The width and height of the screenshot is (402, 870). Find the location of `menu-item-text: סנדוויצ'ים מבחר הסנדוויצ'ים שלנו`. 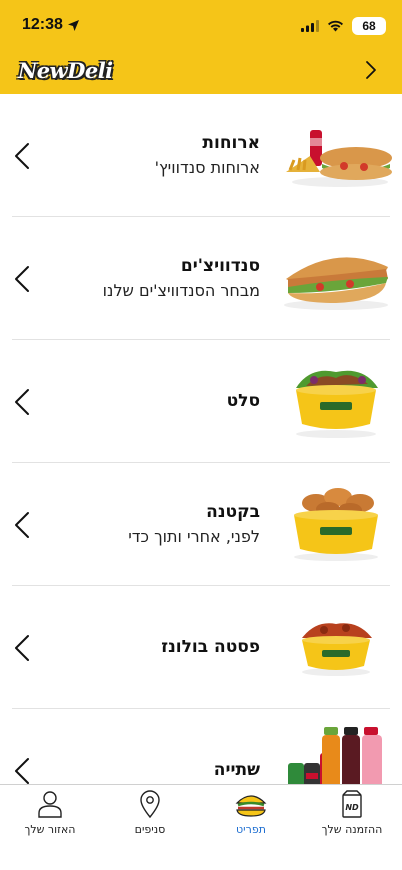

menu-item-text: סנדוויצ'ים מבחר הסנדוויצ'ים שלנו is located at coordinates (181, 278).